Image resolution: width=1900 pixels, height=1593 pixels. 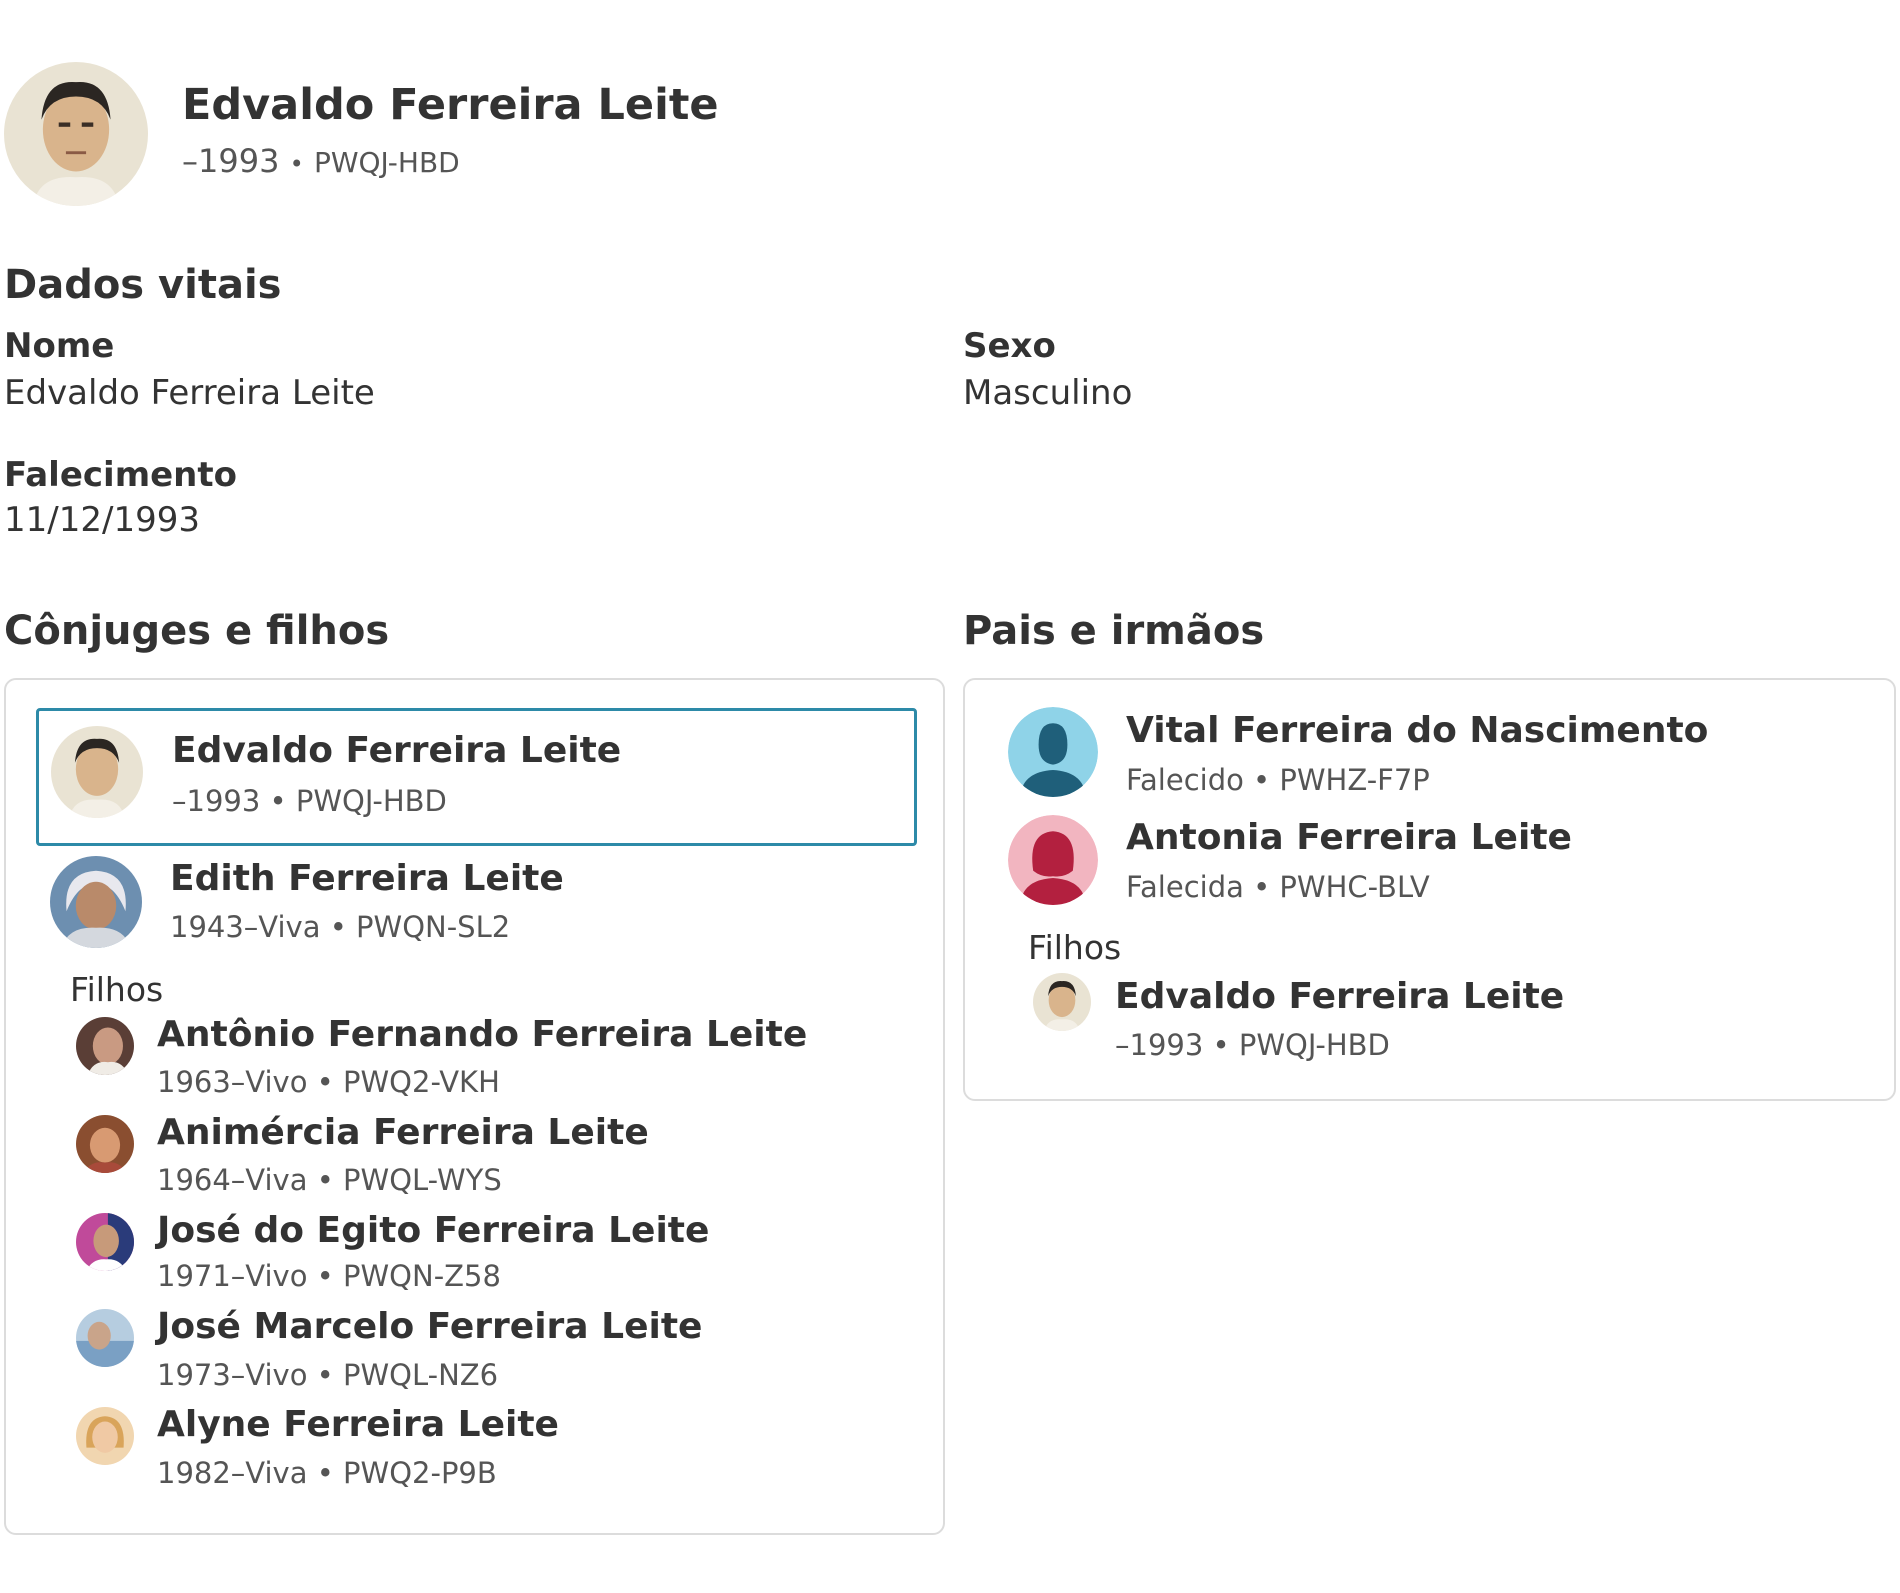 I want to click on mother-avatar, so click(x=1053, y=860).